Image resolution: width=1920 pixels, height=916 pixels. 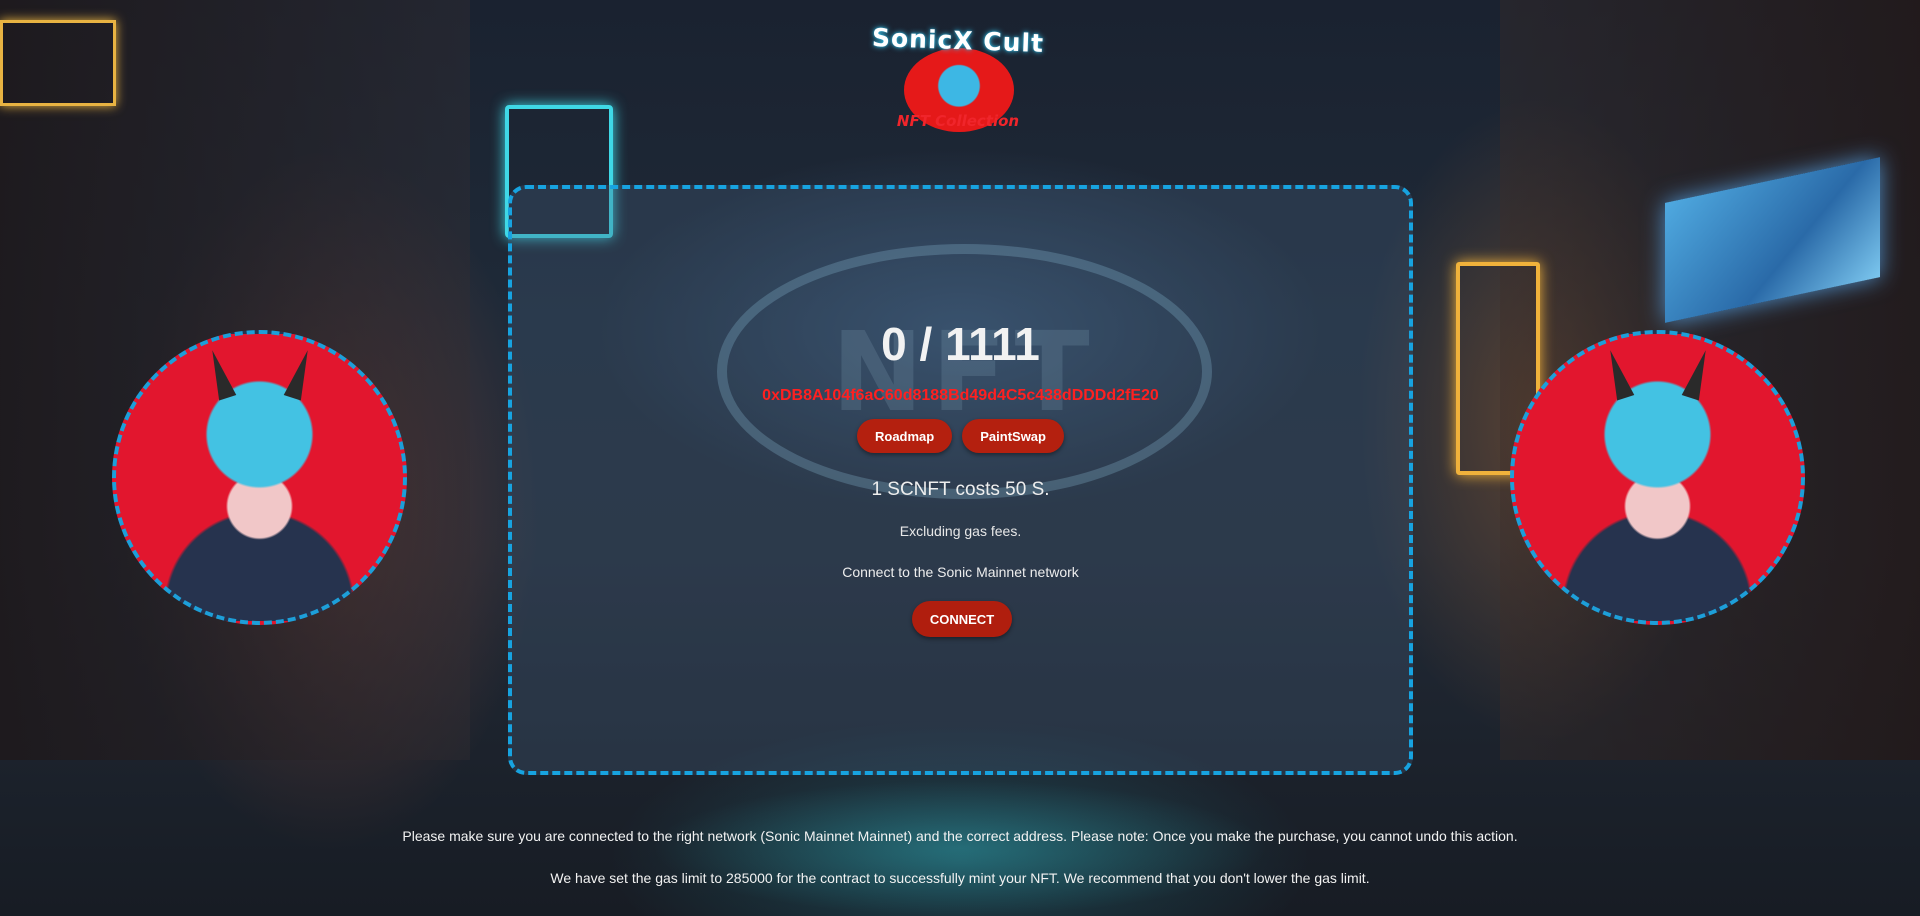 I want to click on nft-watermark: NFT, so click(x=964, y=371).